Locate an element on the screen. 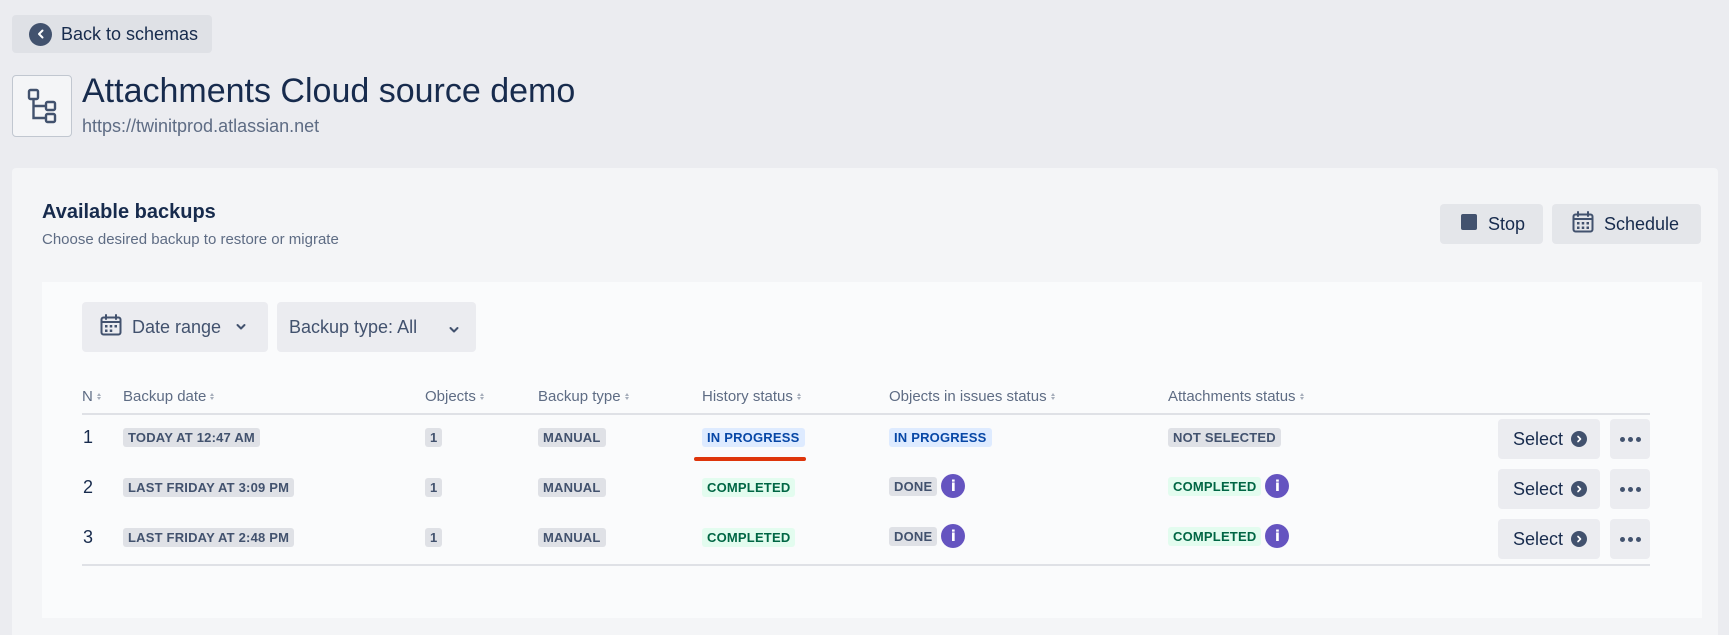  schedule-button: Schedule is located at coordinates (1626, 224).